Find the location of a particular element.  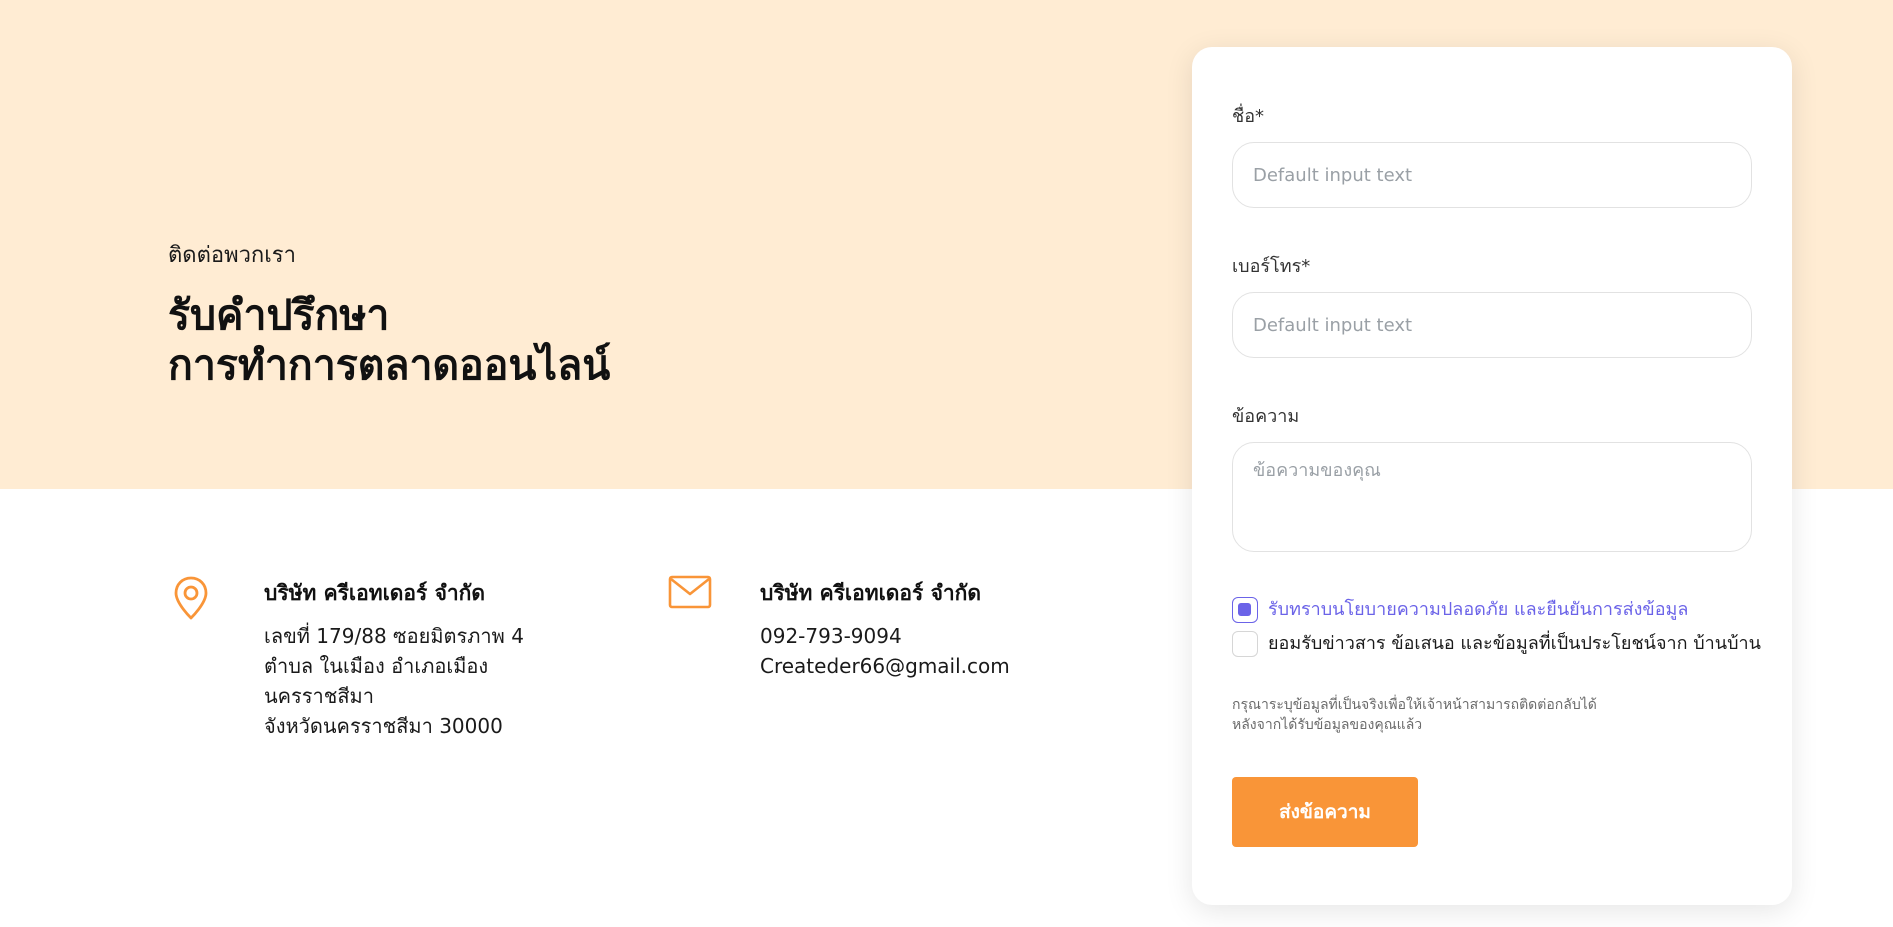

name-input is located at coordinates (1492, 175).